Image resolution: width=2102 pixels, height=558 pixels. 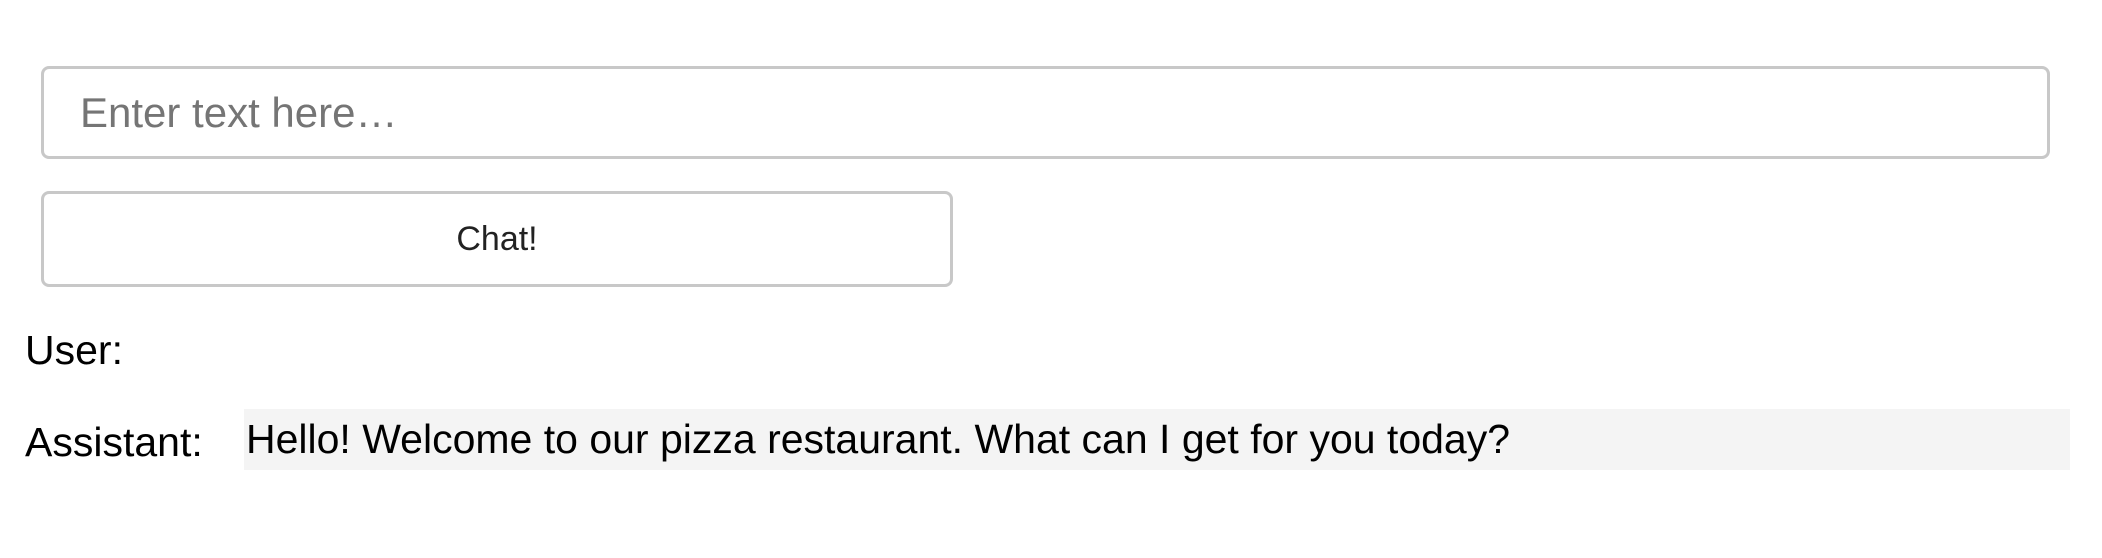 What do you see at coordinates (74, 350) in the screenshot?
I see `user-label: User:` at bounding box center [74, 350].